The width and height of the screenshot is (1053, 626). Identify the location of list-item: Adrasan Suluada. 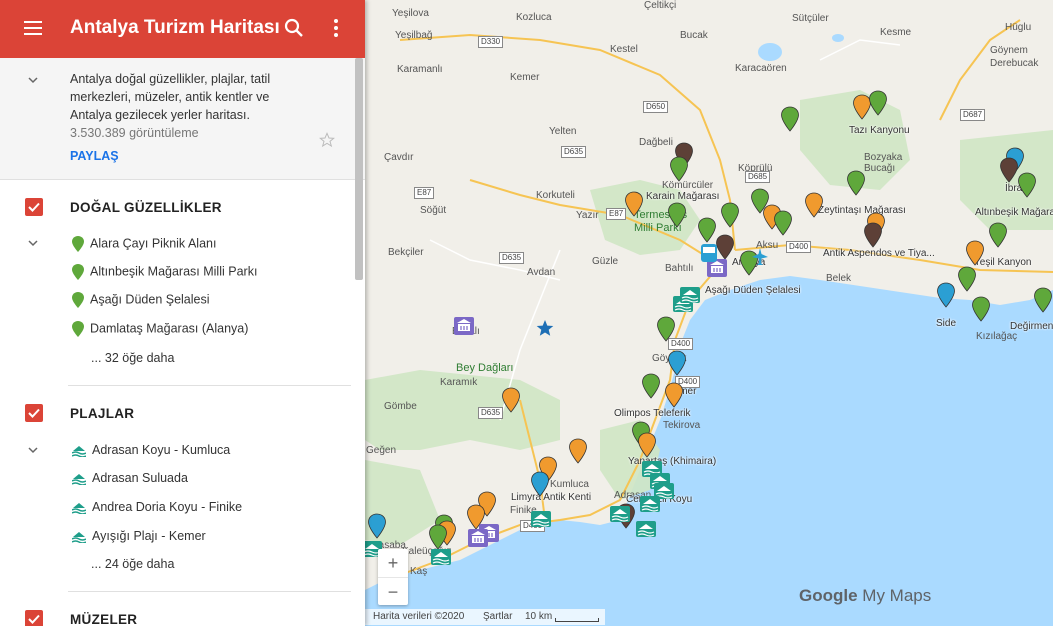
(130, 478).